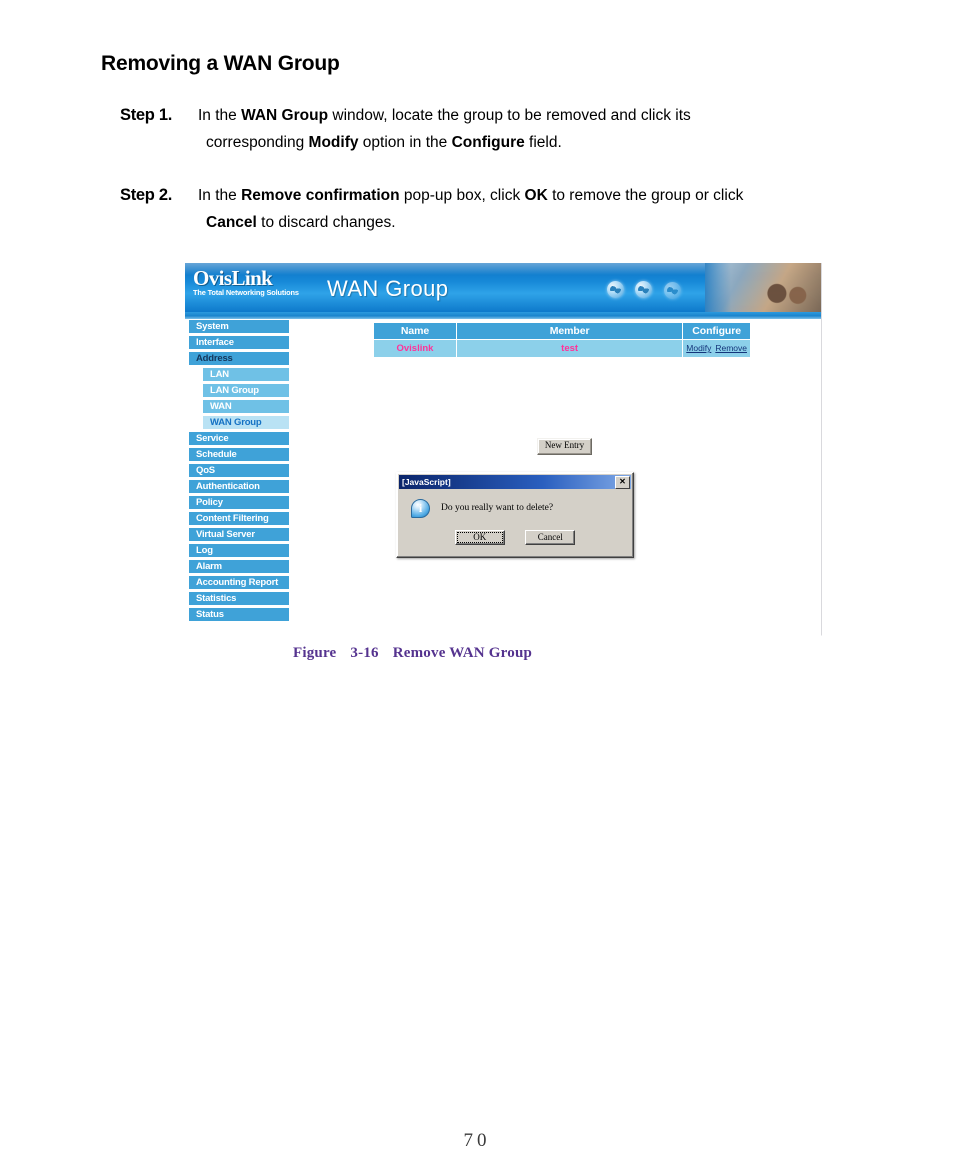  What do you see at coordinates (550, 537) in the screenshot?
I see `cancel-button: Cancel` at bounding box center [550, 537].